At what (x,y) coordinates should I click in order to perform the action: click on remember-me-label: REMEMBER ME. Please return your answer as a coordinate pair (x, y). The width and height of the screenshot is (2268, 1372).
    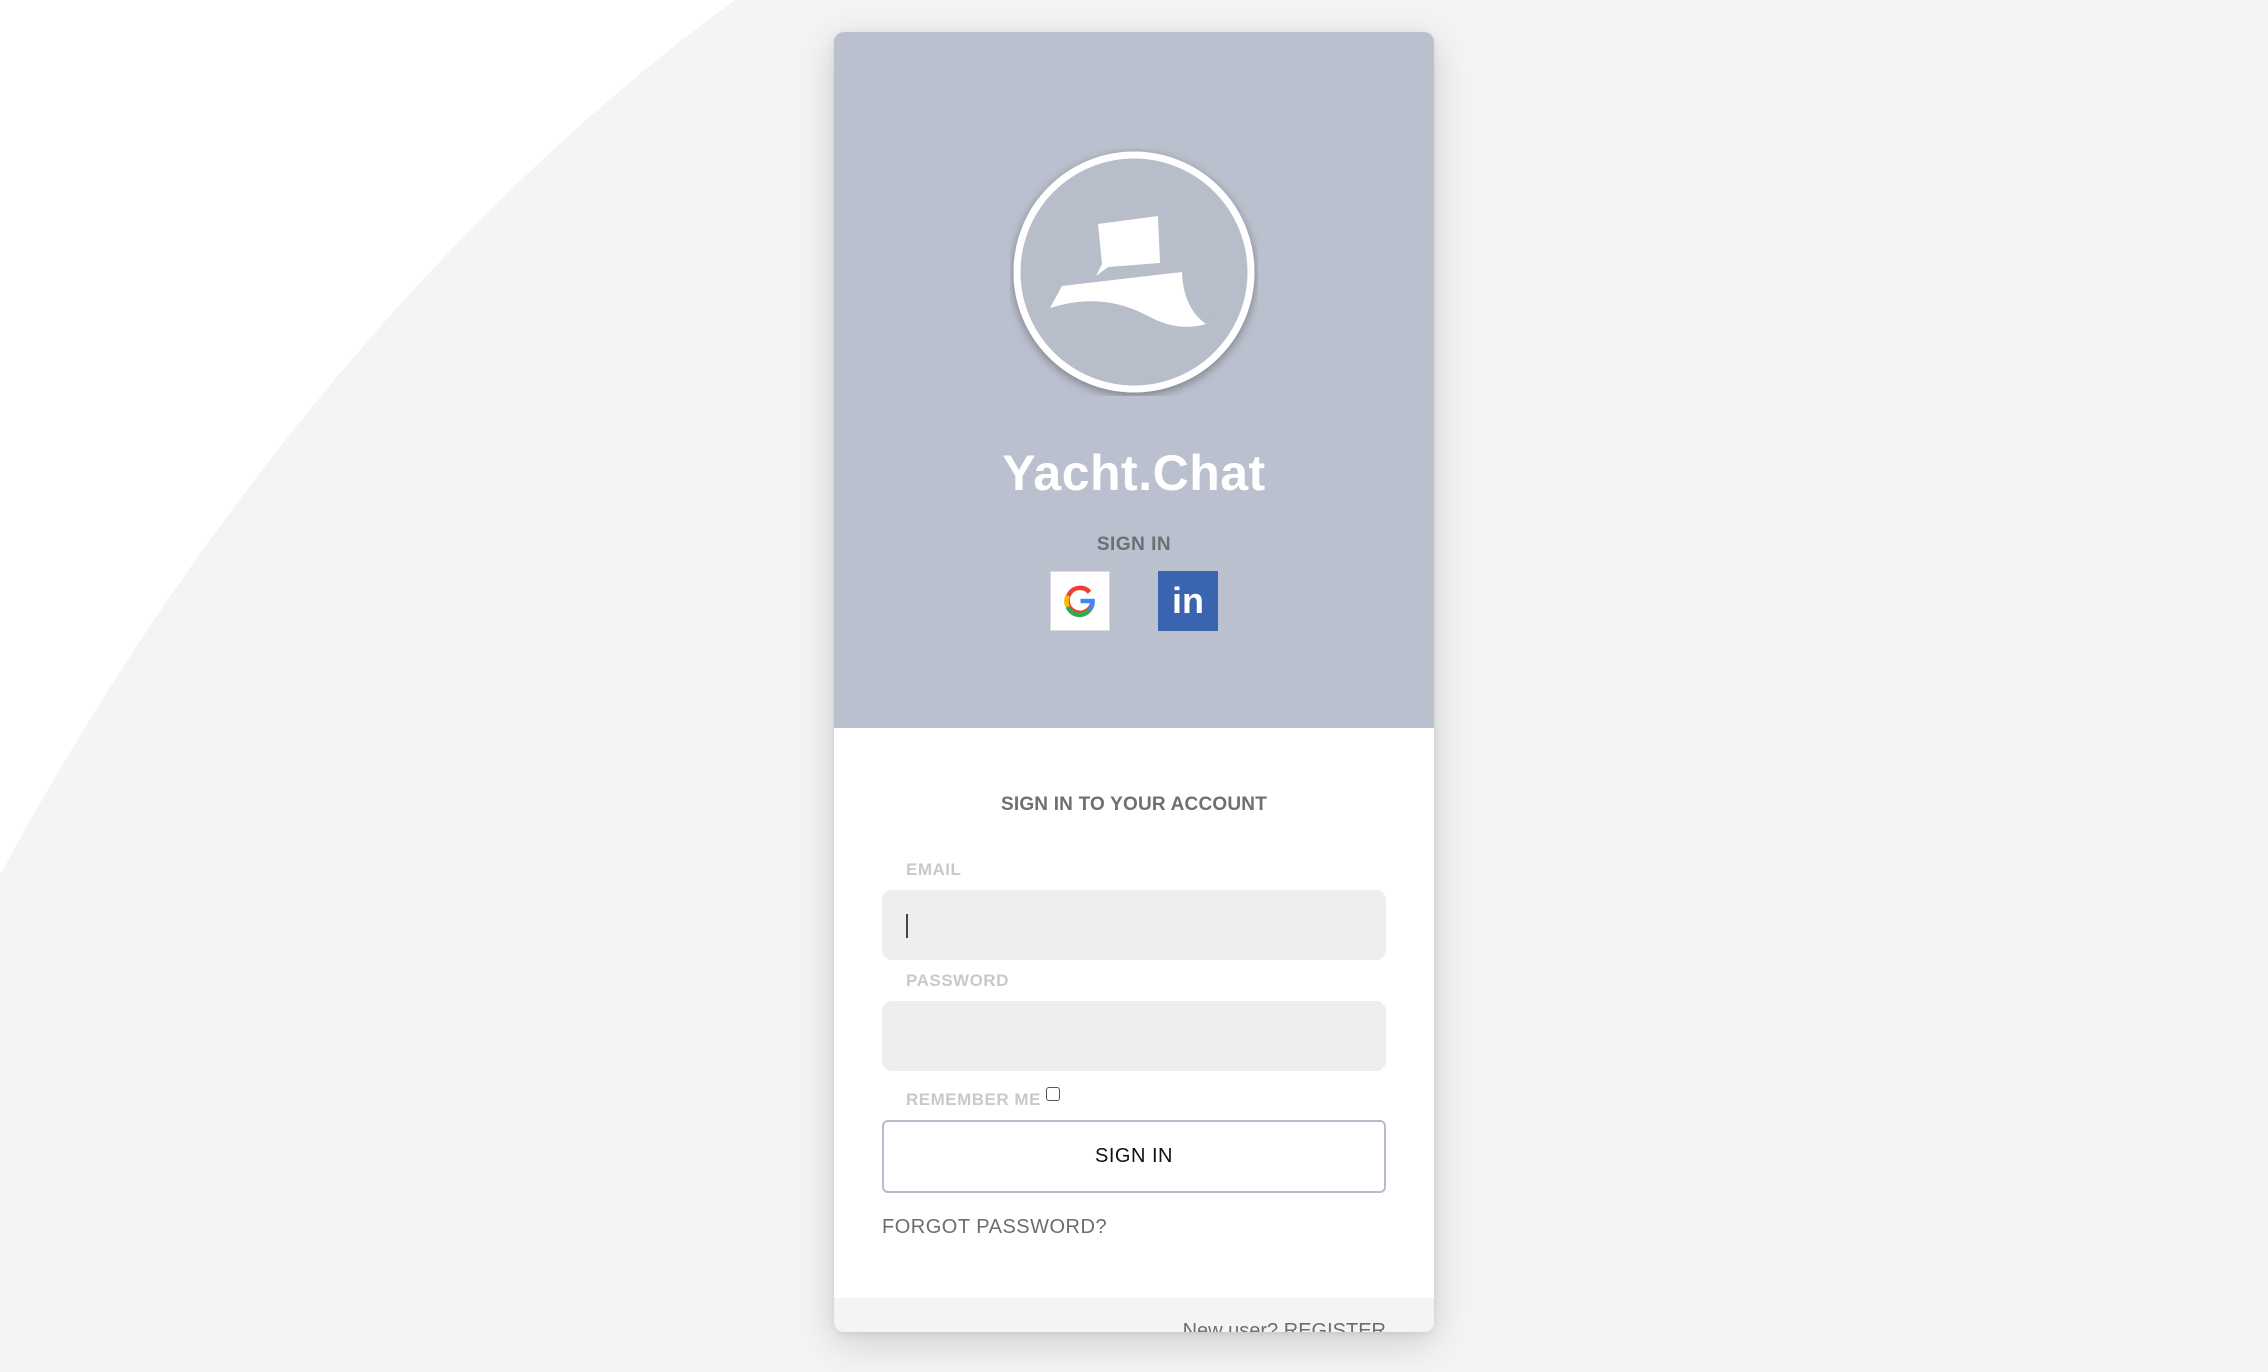
    Looking at the image, I should click on (973, 1099).